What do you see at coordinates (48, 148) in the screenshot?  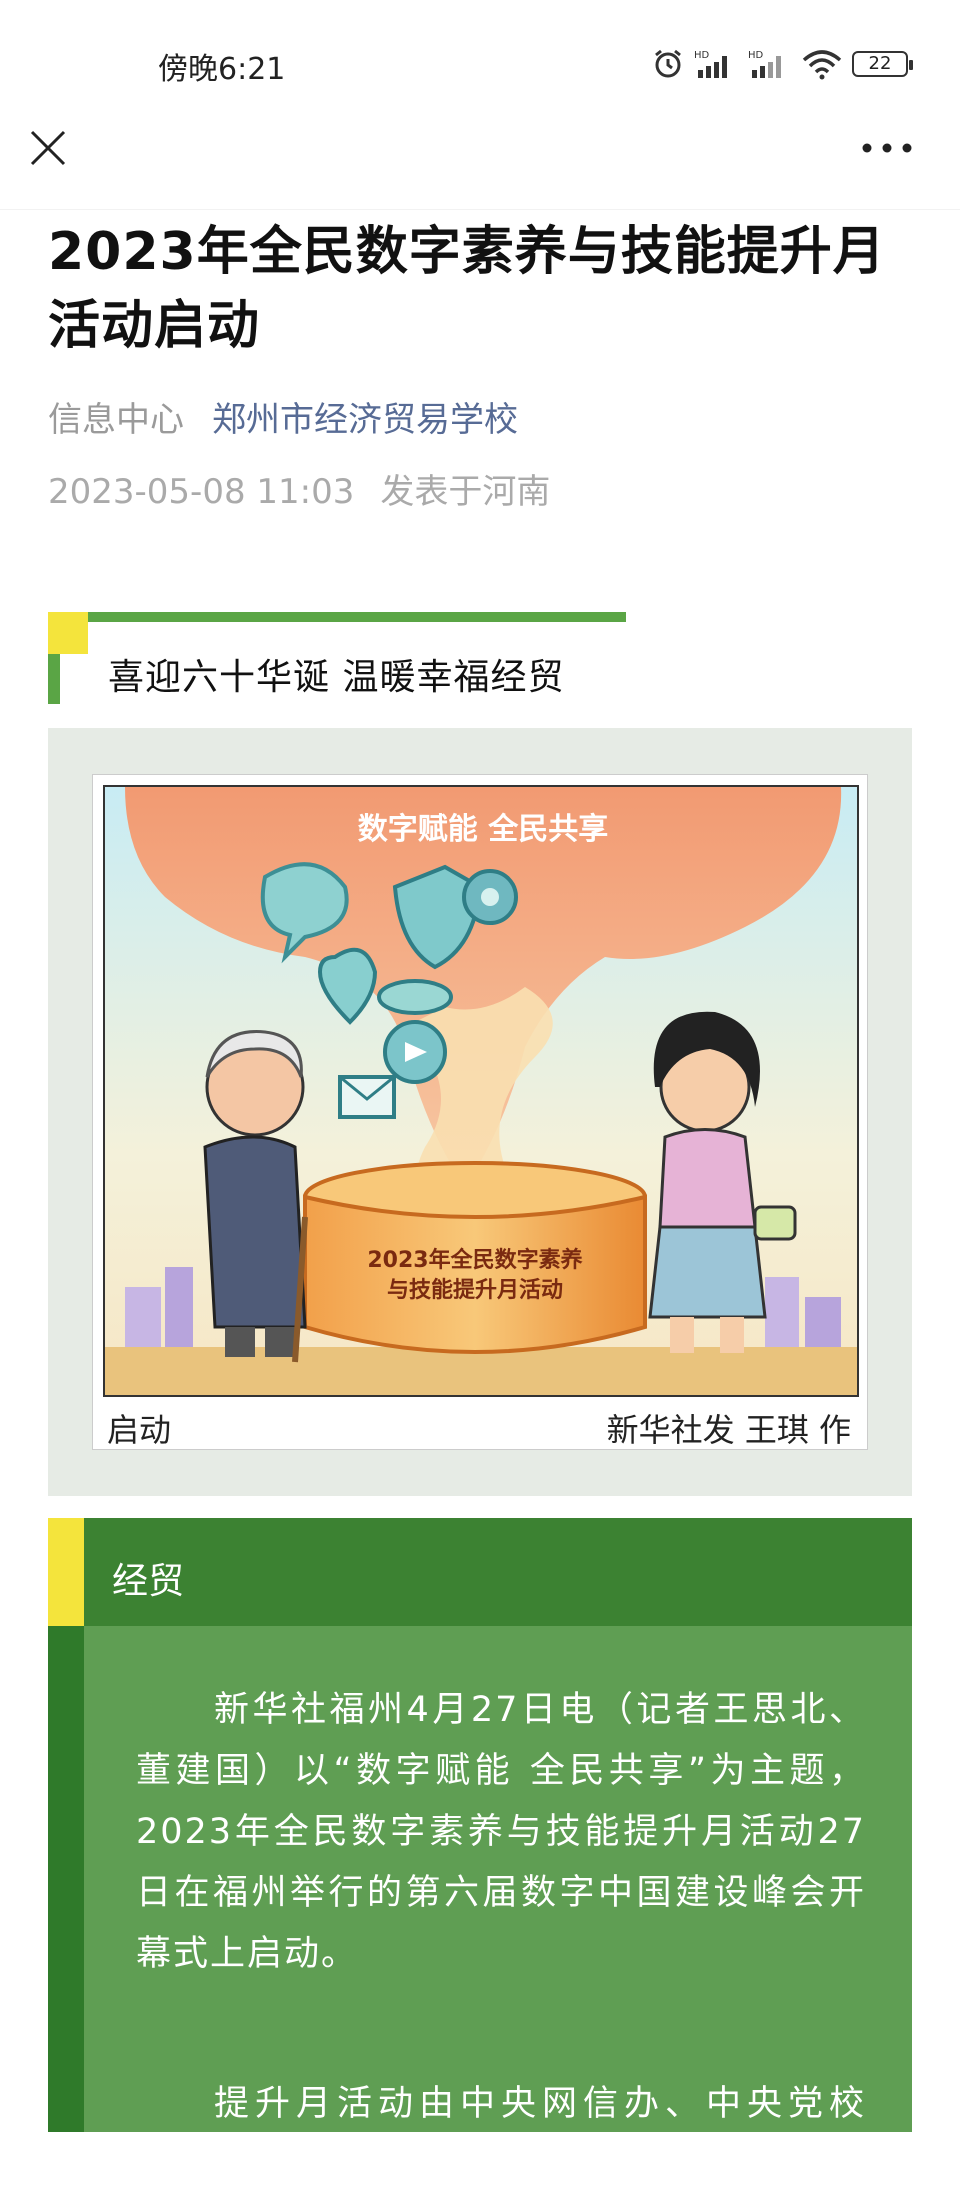 I see `close-icon` at bounding box center [48, 148].